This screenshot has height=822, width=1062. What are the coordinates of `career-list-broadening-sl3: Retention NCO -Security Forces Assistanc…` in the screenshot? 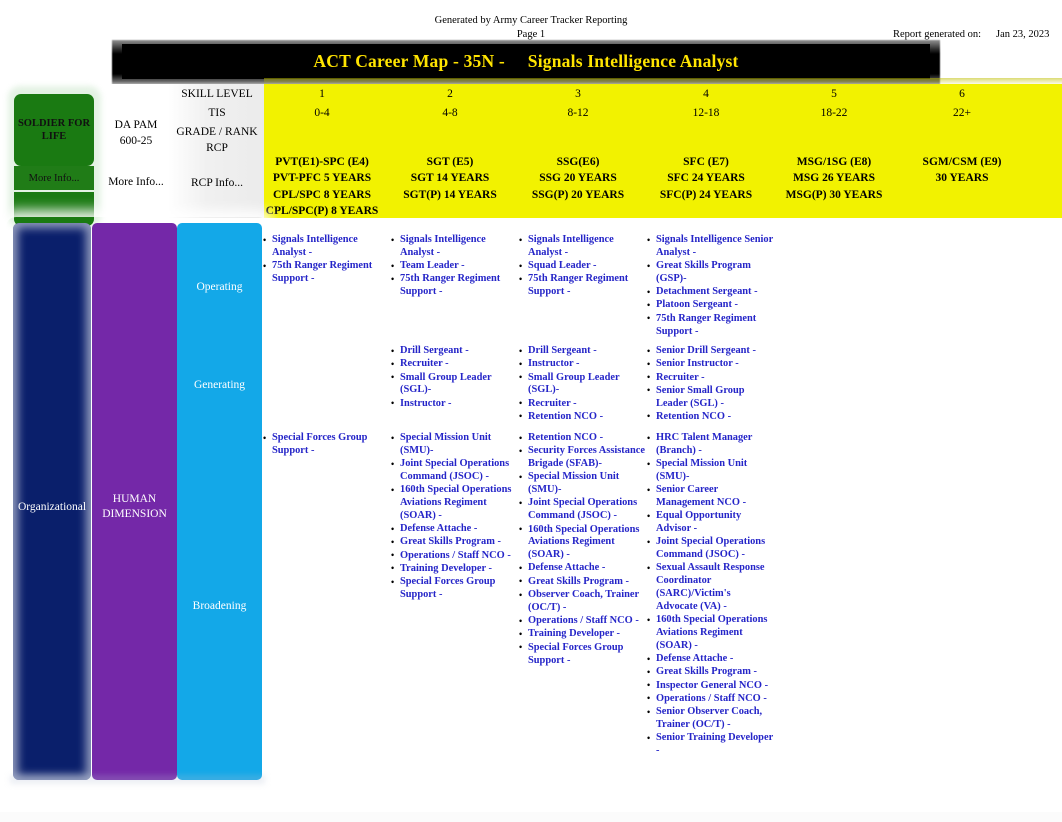 It's located at (581, 549).